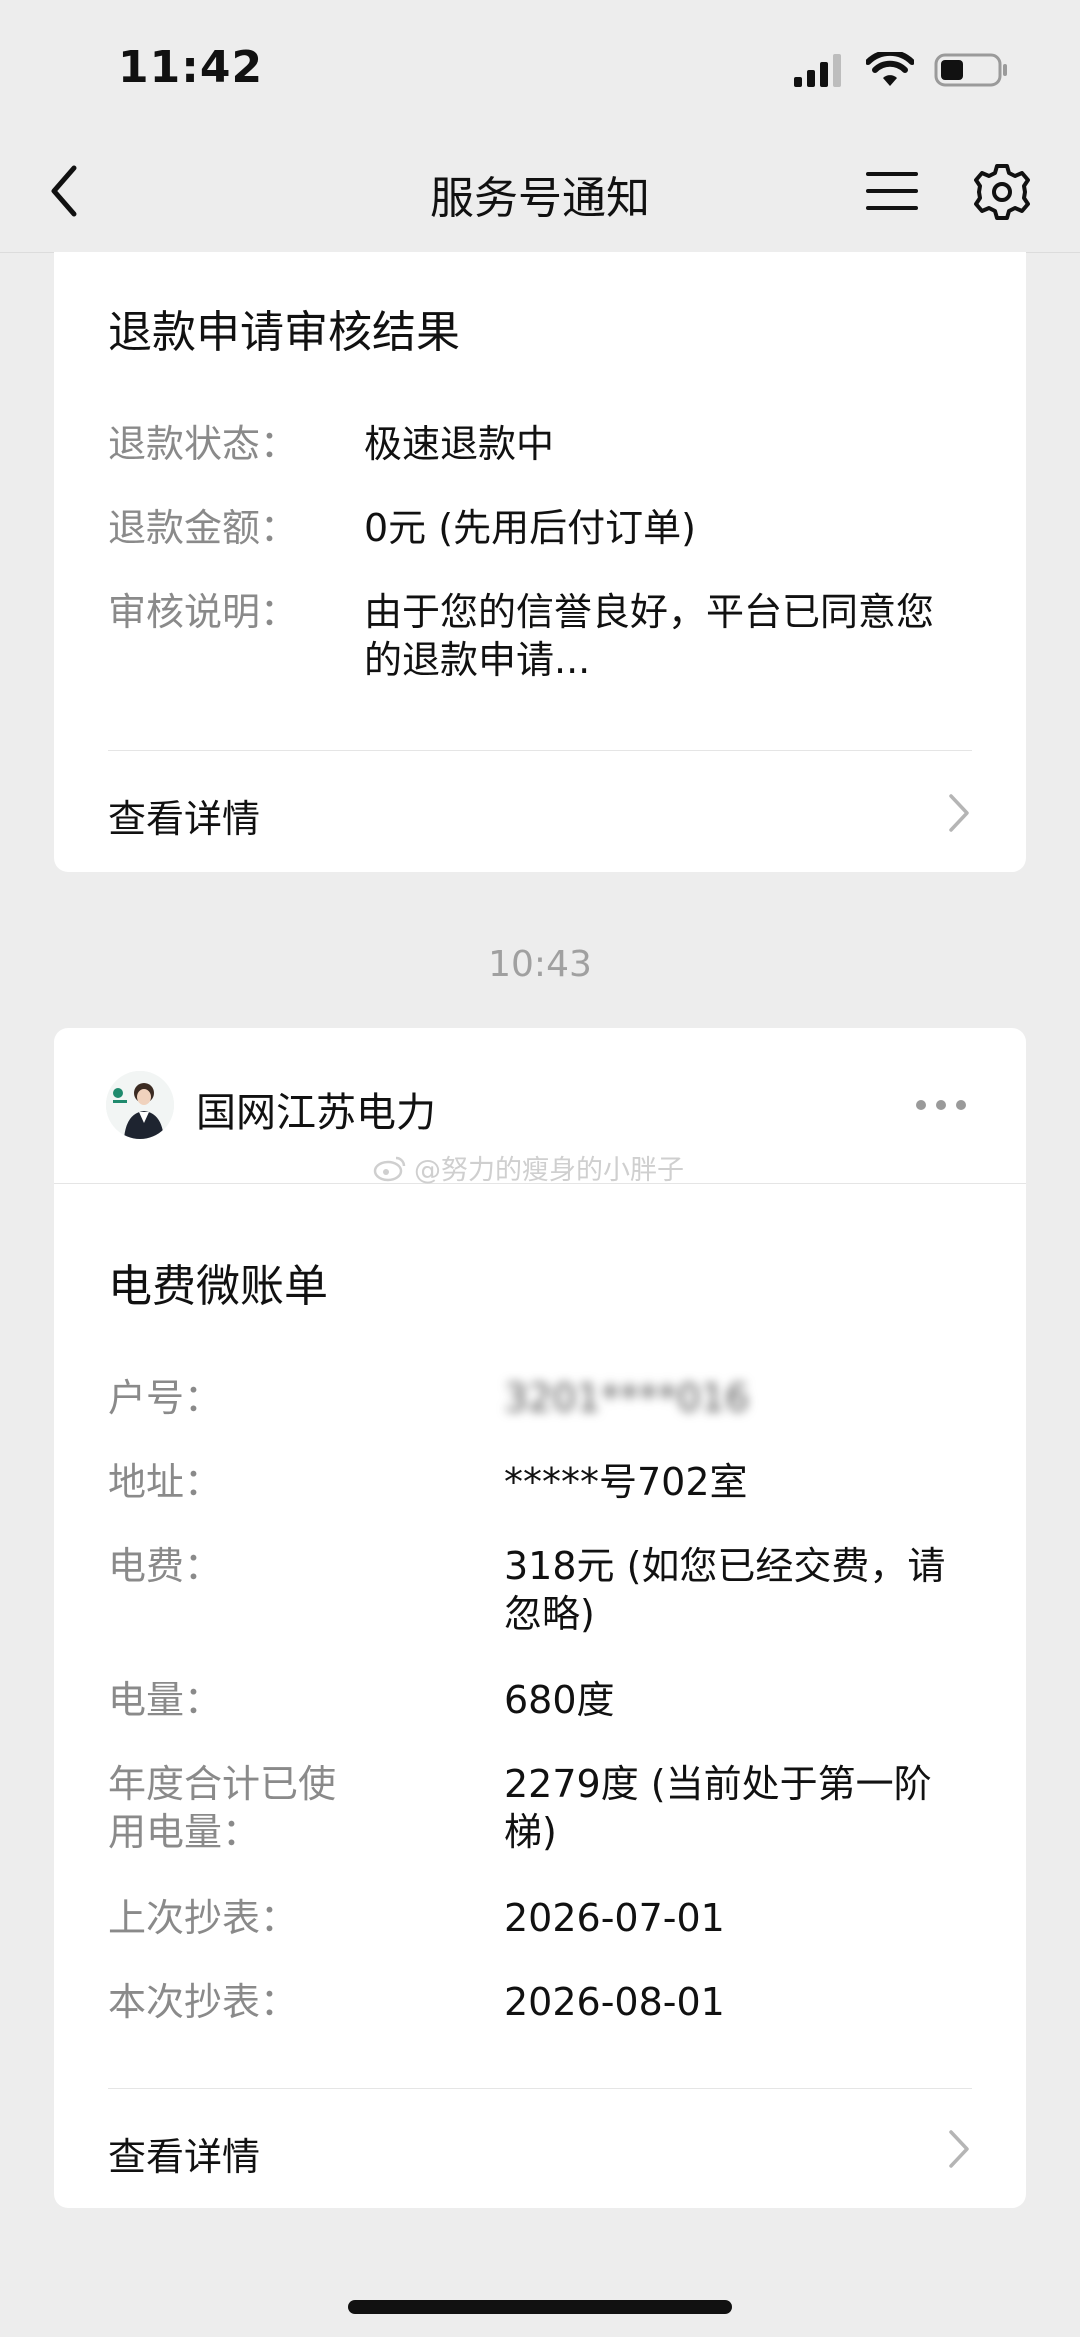 The height and width of the screenshot is (2337, 1080). Describe the element at coordinates (165, 1398) in the screenshot. I see `row-label: 户号：` at that location.